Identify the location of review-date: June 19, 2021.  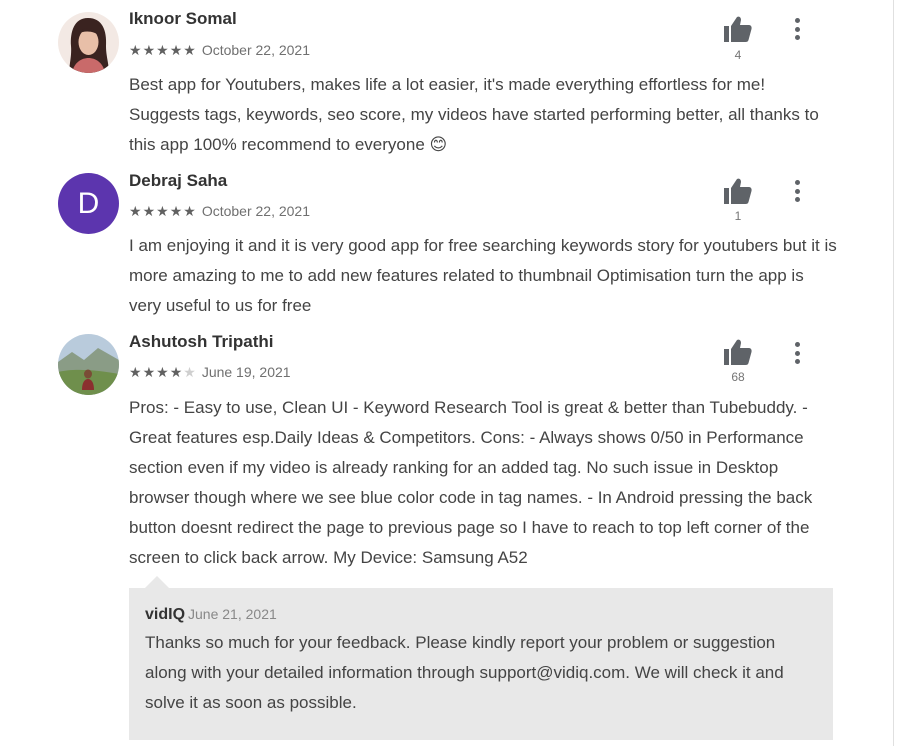
(246, 372).